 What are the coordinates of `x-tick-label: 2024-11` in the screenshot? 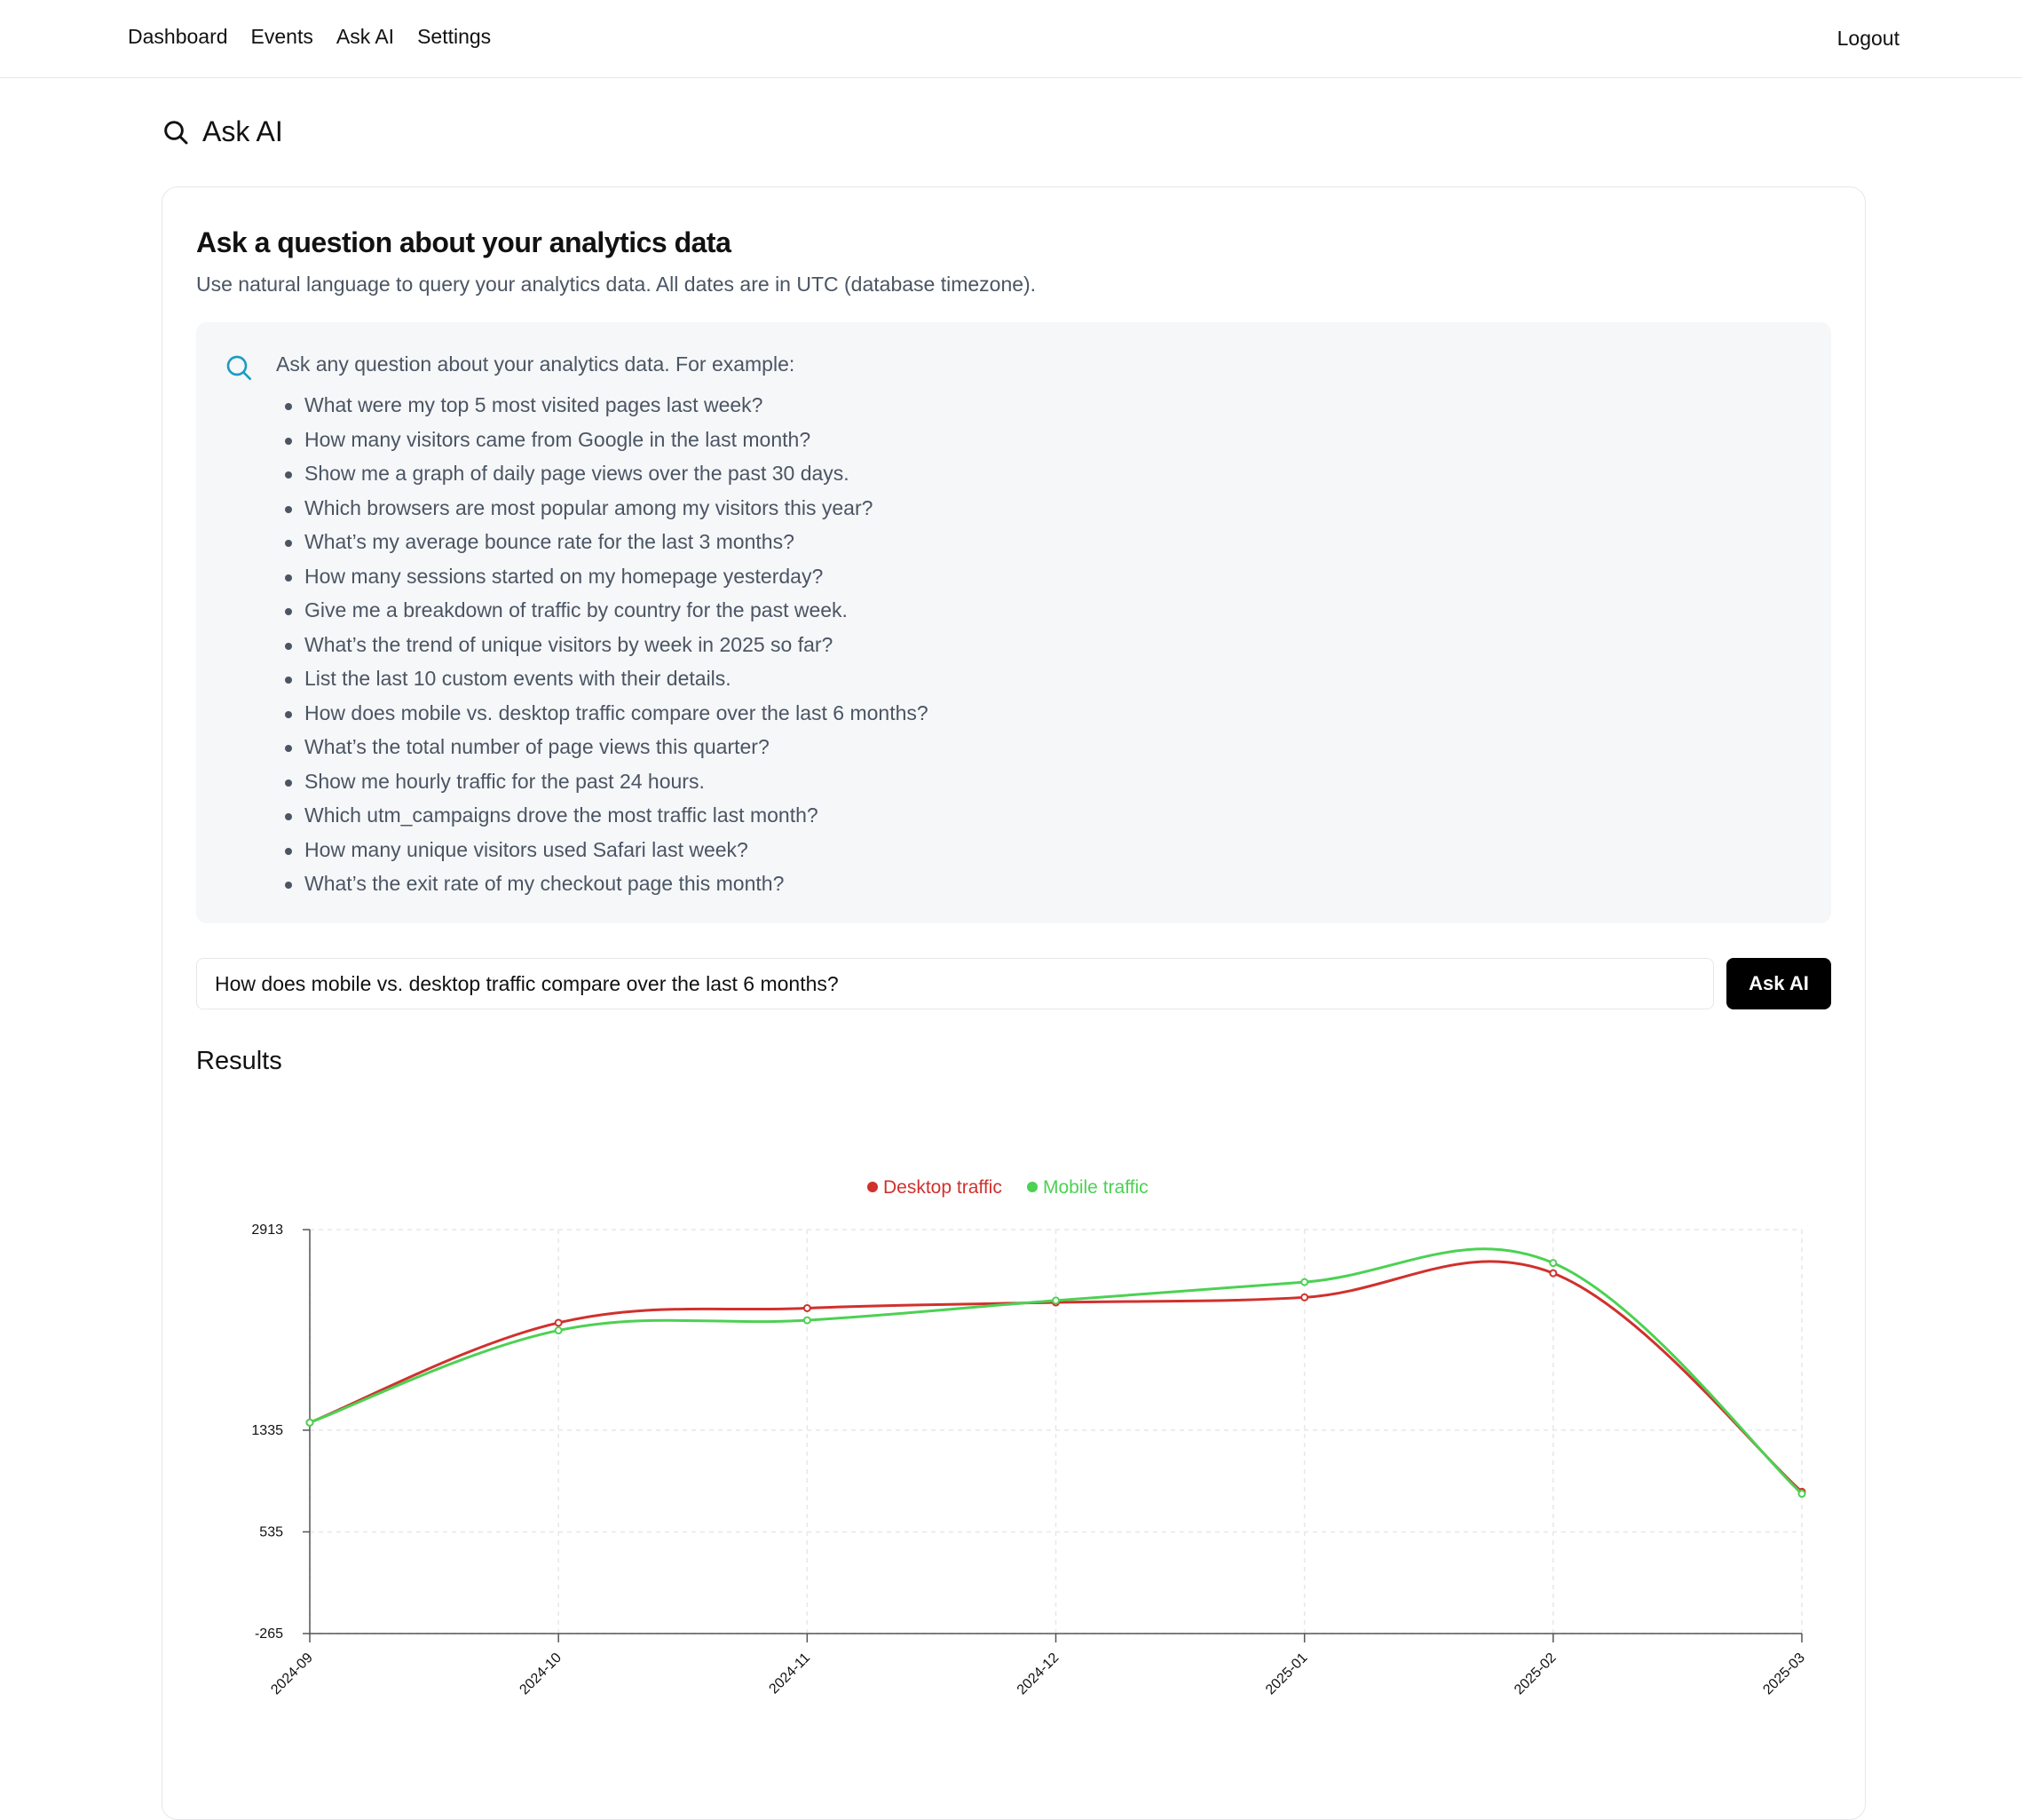 It's located at (789, 1673).